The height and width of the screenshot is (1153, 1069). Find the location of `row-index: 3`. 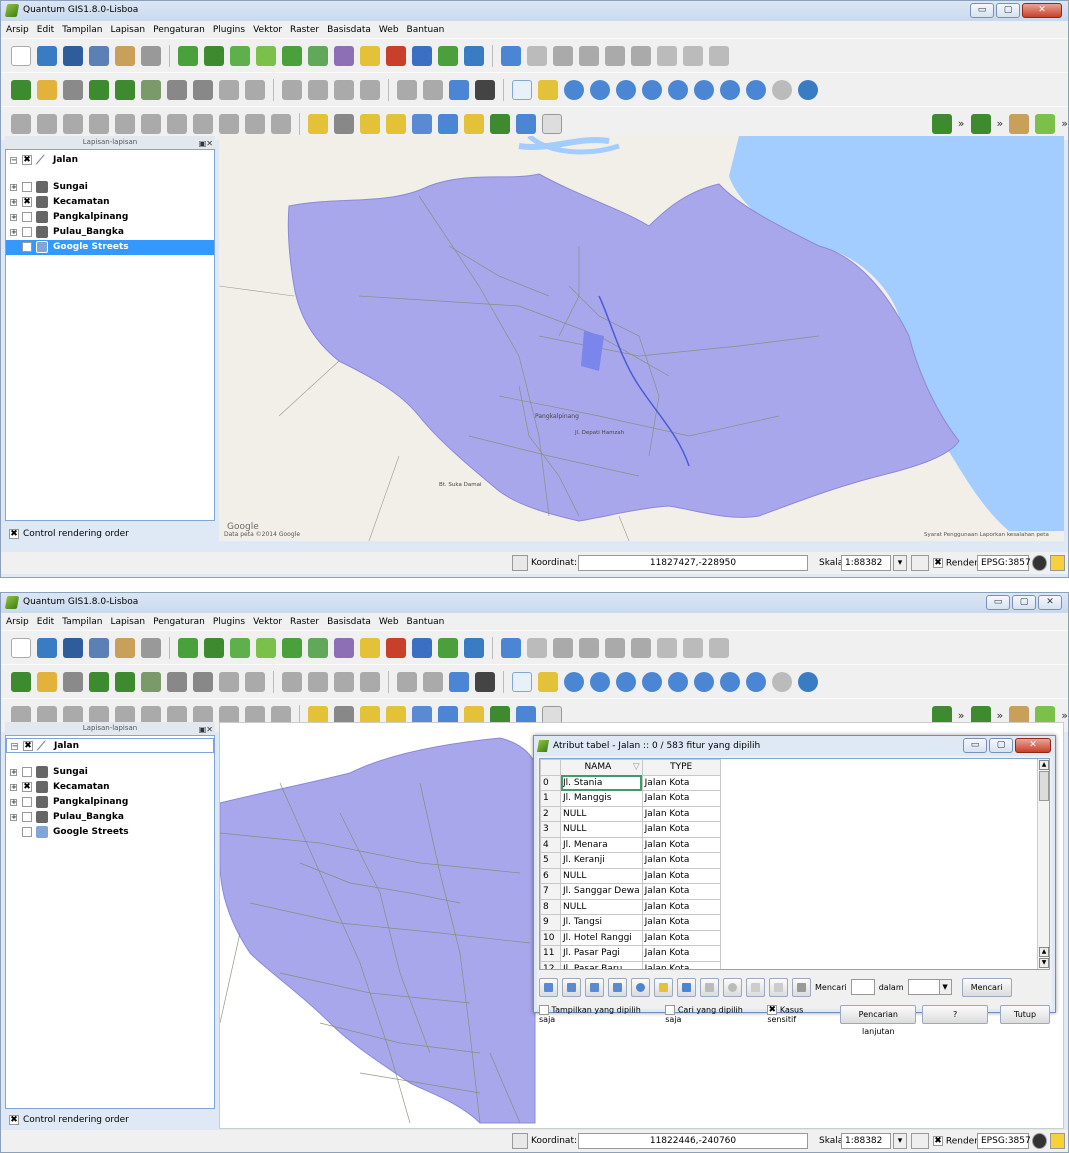

row-index: 3 is located at coordinates (550, 829).